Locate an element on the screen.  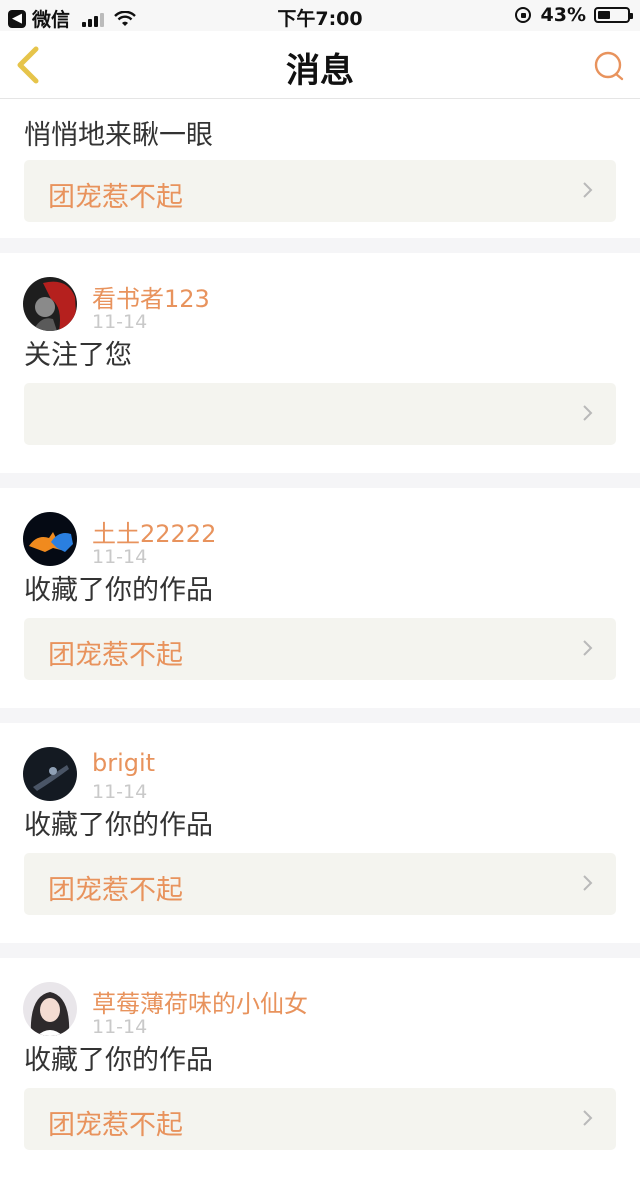
message-item: 悄悄地来瞅一眼 团宠惹不起 is located at coordinates (320, 168).